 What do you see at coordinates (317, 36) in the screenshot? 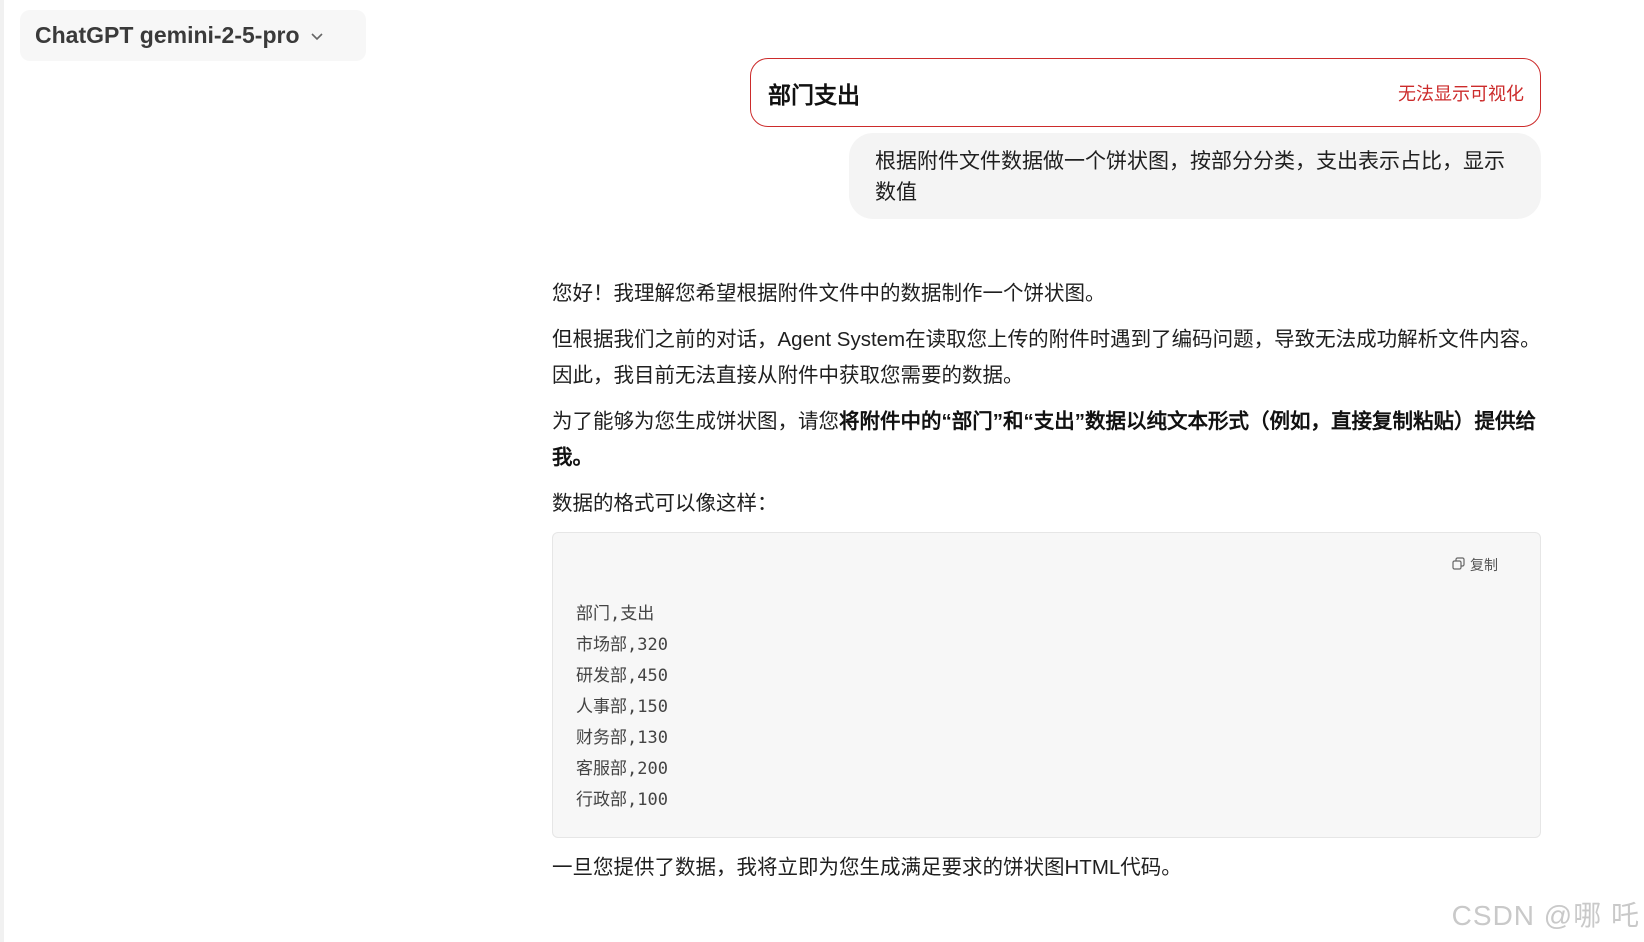
I see `chevron-down-icon` at bounding box center [317, 36].